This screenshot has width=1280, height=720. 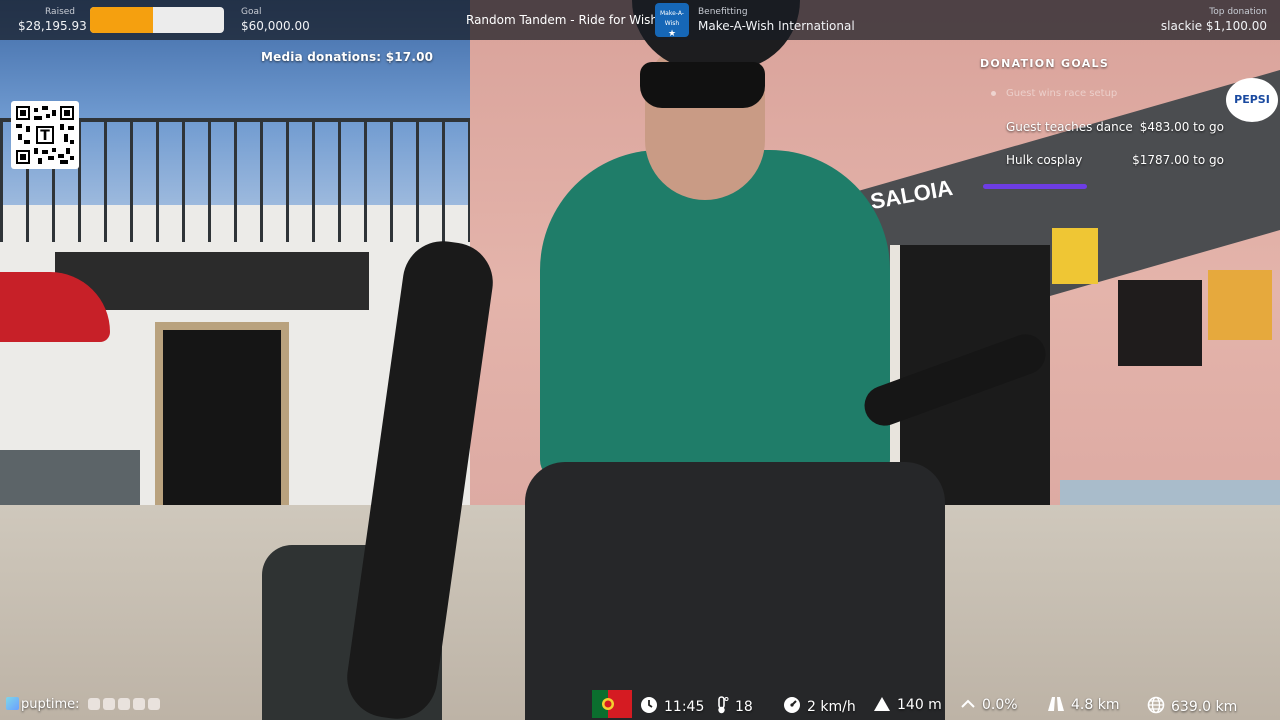 I want to click on grade-stat: 0.0%, so click(x=989, y=704).